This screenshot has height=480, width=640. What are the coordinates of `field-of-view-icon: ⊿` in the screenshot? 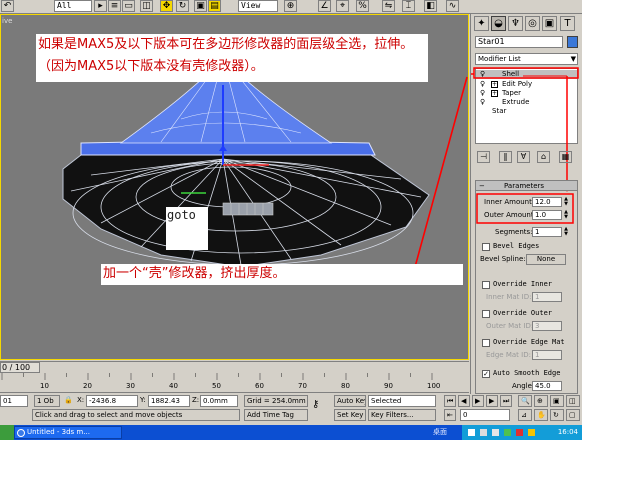 It's located at (525, 415).